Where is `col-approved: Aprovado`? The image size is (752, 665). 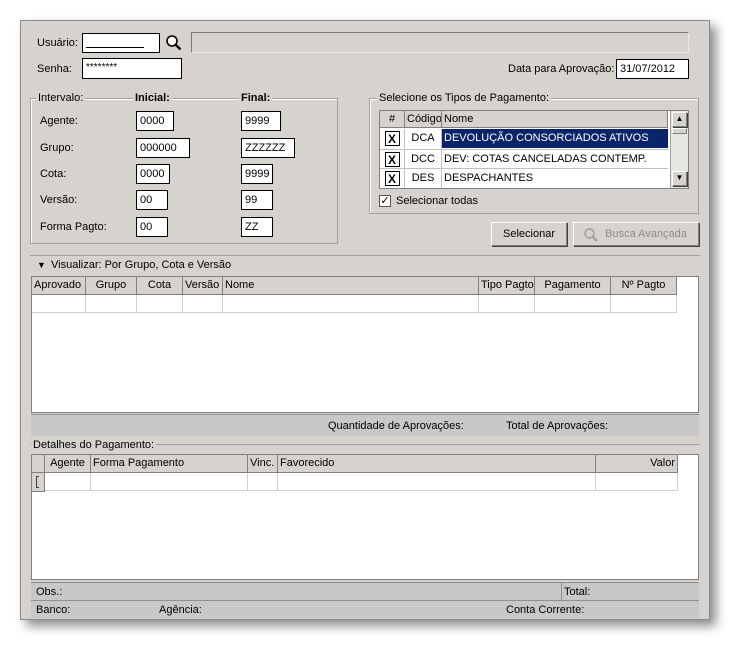 col-approved: Aprovado is located at coordinates (59, 286).